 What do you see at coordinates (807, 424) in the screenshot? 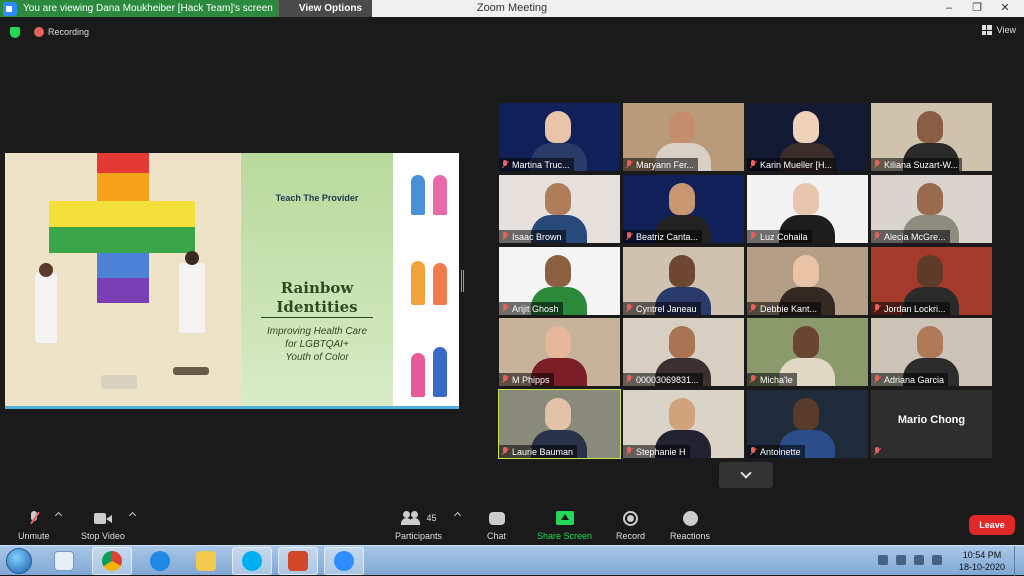
I see `participant-tile: Antoinette` at bounding box center [807, 424].